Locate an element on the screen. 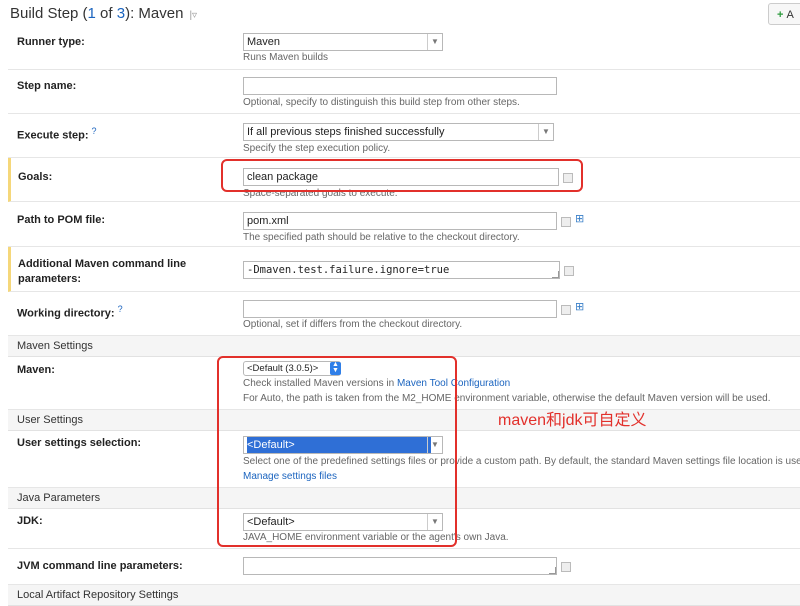 The height and width of the screenshot is (606, 800). execute-step-label: Execute step:? is located at coordinates (57, 134).